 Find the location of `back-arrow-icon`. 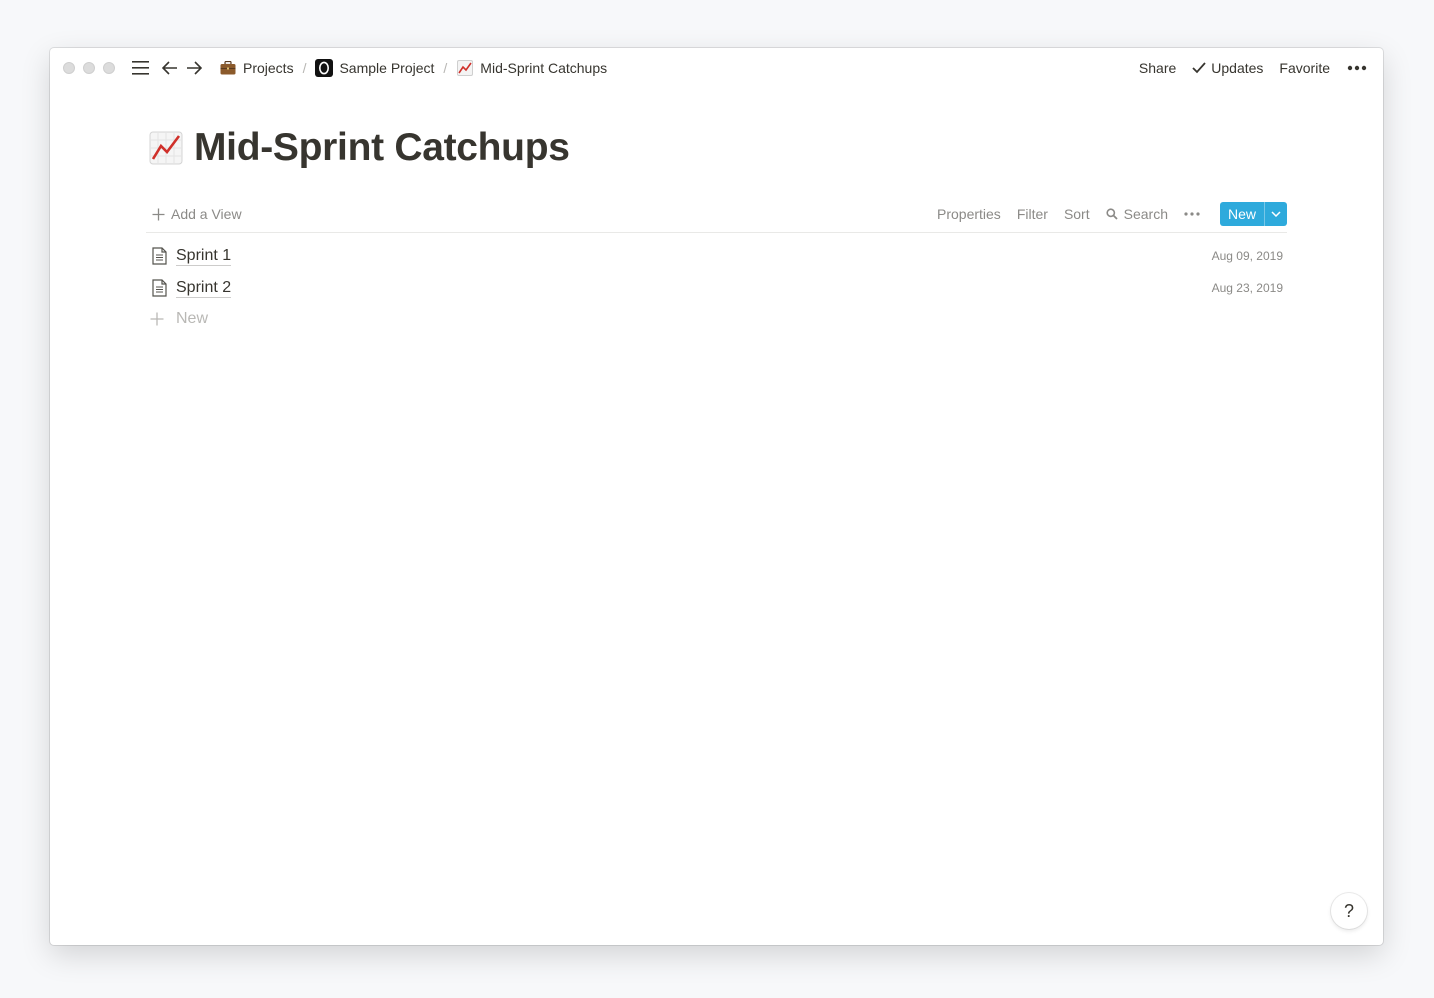

back-arrow-icon is located at coordinates (170, 68).